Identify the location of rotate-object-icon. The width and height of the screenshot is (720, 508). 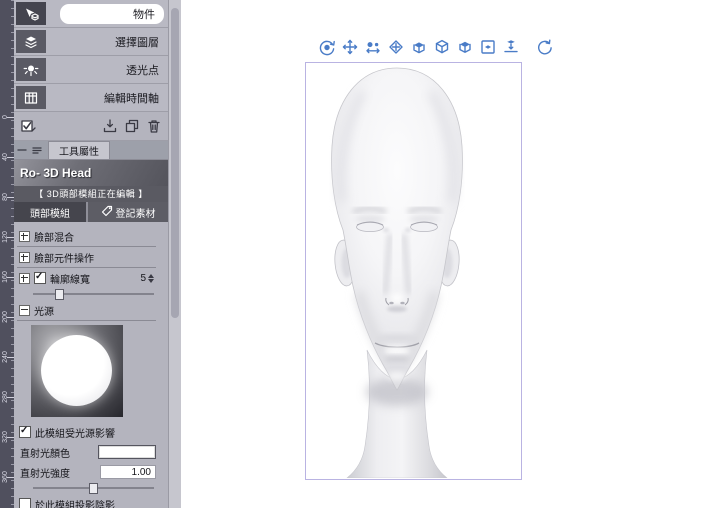
(419, 47).